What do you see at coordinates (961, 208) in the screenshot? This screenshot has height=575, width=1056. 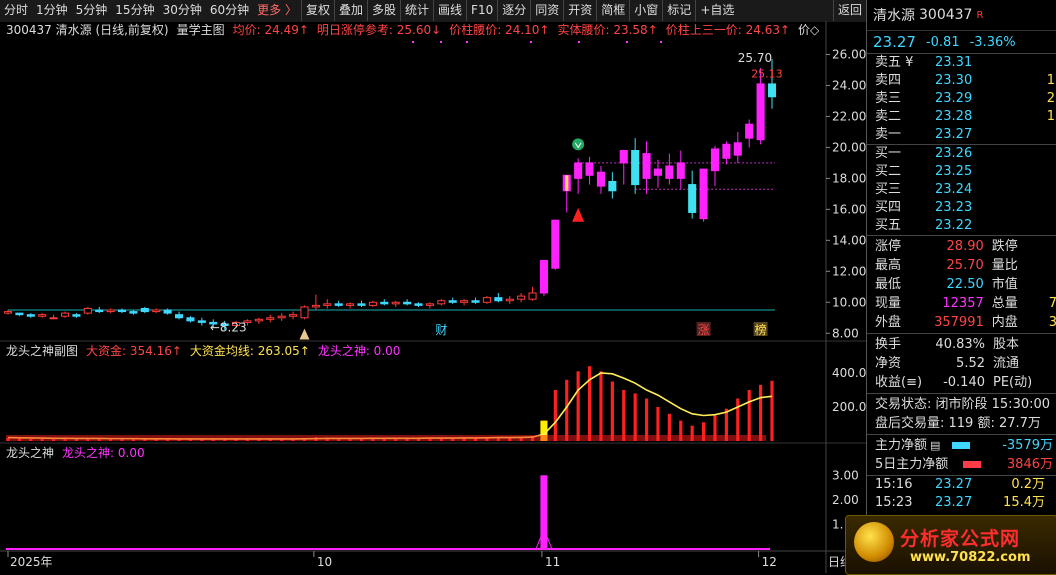 I see `bid-row: 买四 23.23` at bounding box center [961, 208].